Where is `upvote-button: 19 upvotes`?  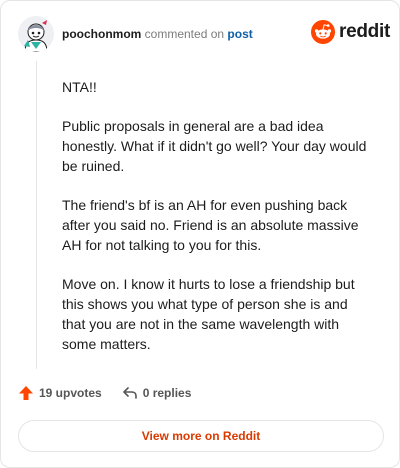 upvote-button: 19 upvotes is located at coordinates (60, 393).